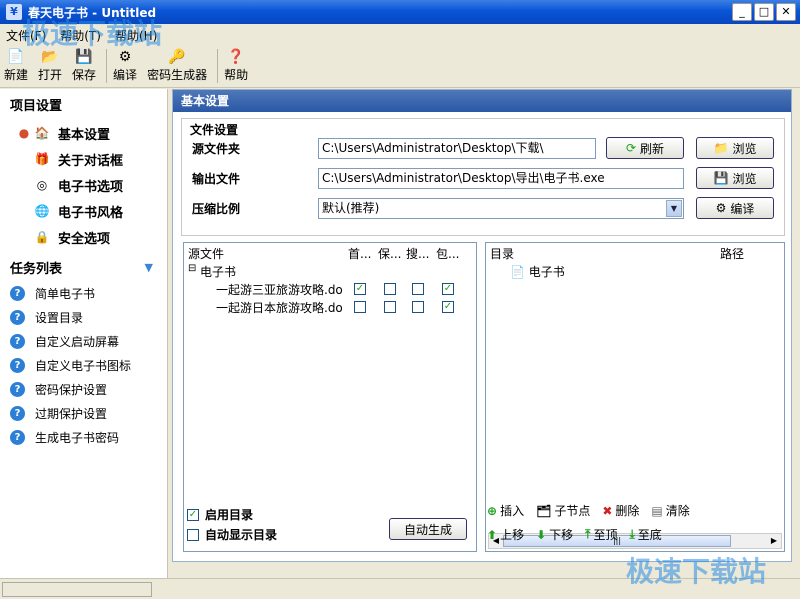  I want to click on delete-button: ✖ 删除, so click(620, 510).